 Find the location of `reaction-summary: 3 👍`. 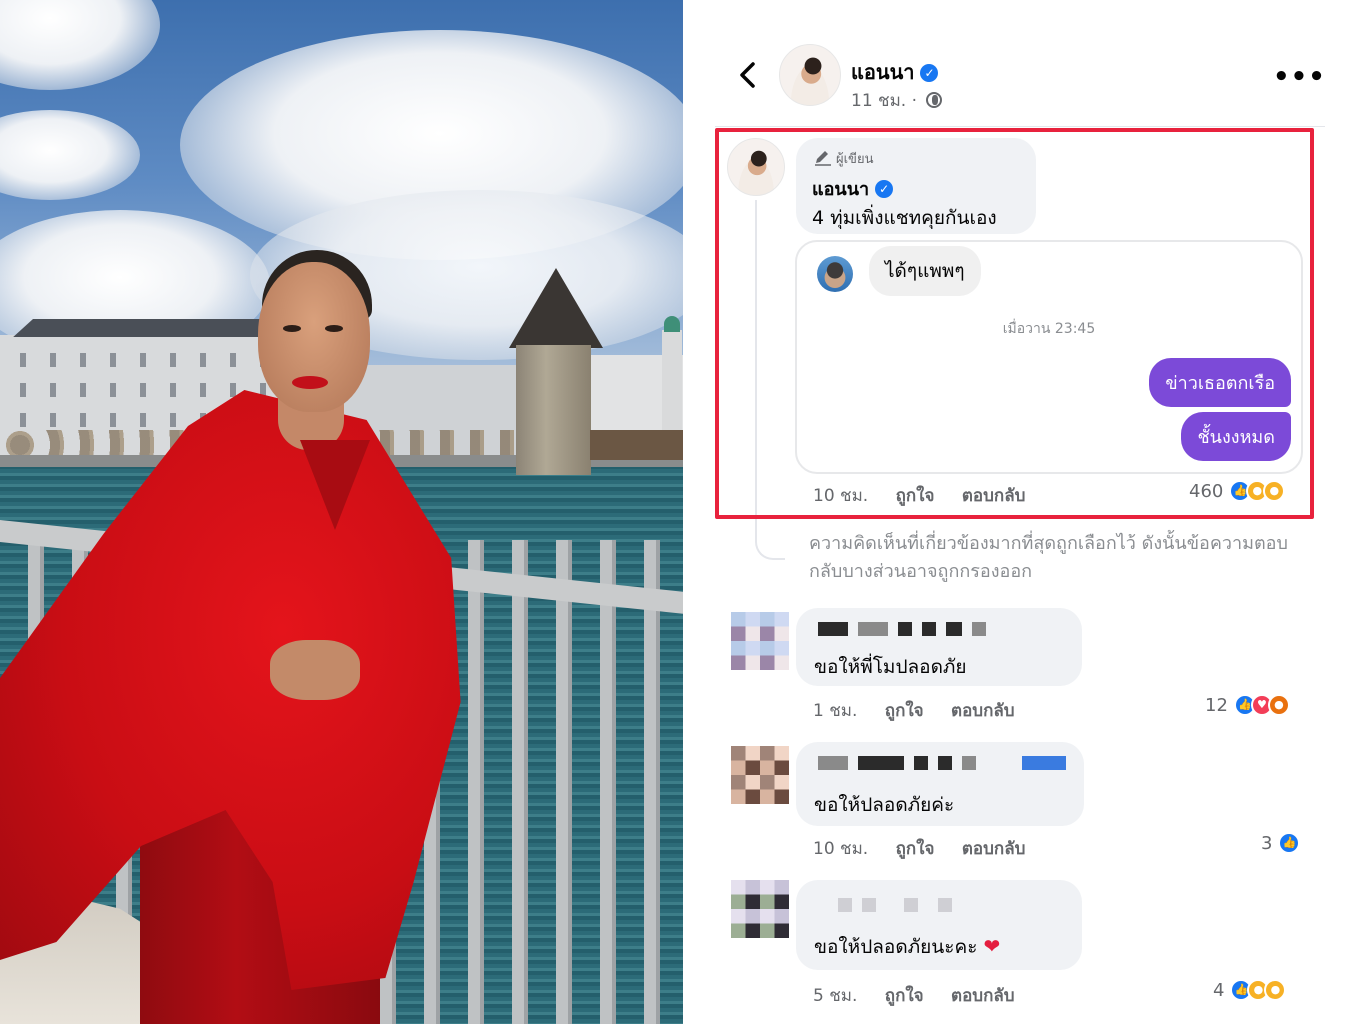

reaction-summary: 3 👍 is located at coordinates (1281, 843).